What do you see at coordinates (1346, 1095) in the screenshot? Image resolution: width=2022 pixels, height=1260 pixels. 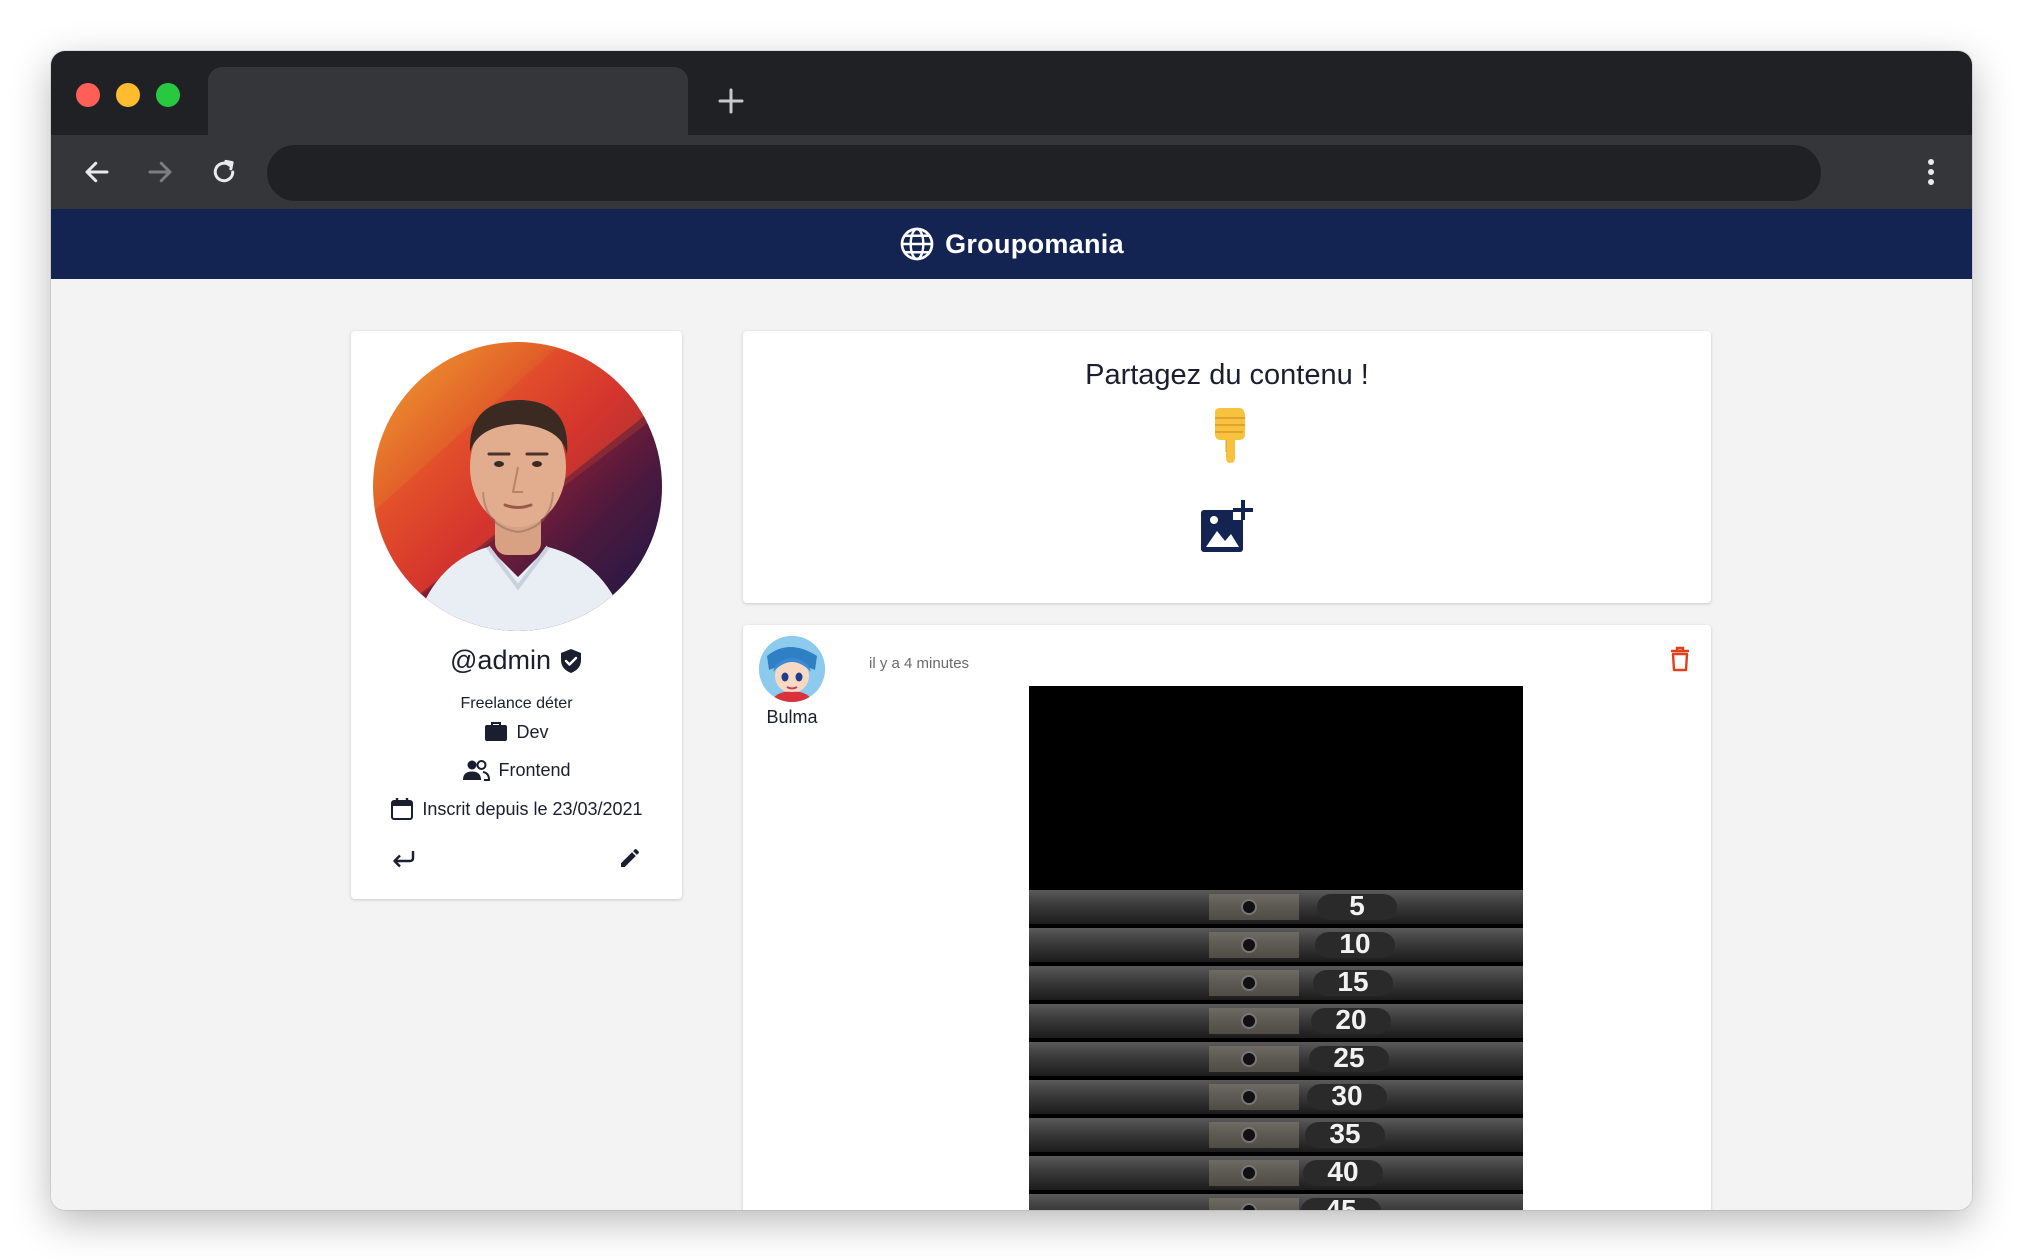 I see `plate-number-label: 30` at bounding box center [1346, 1095].